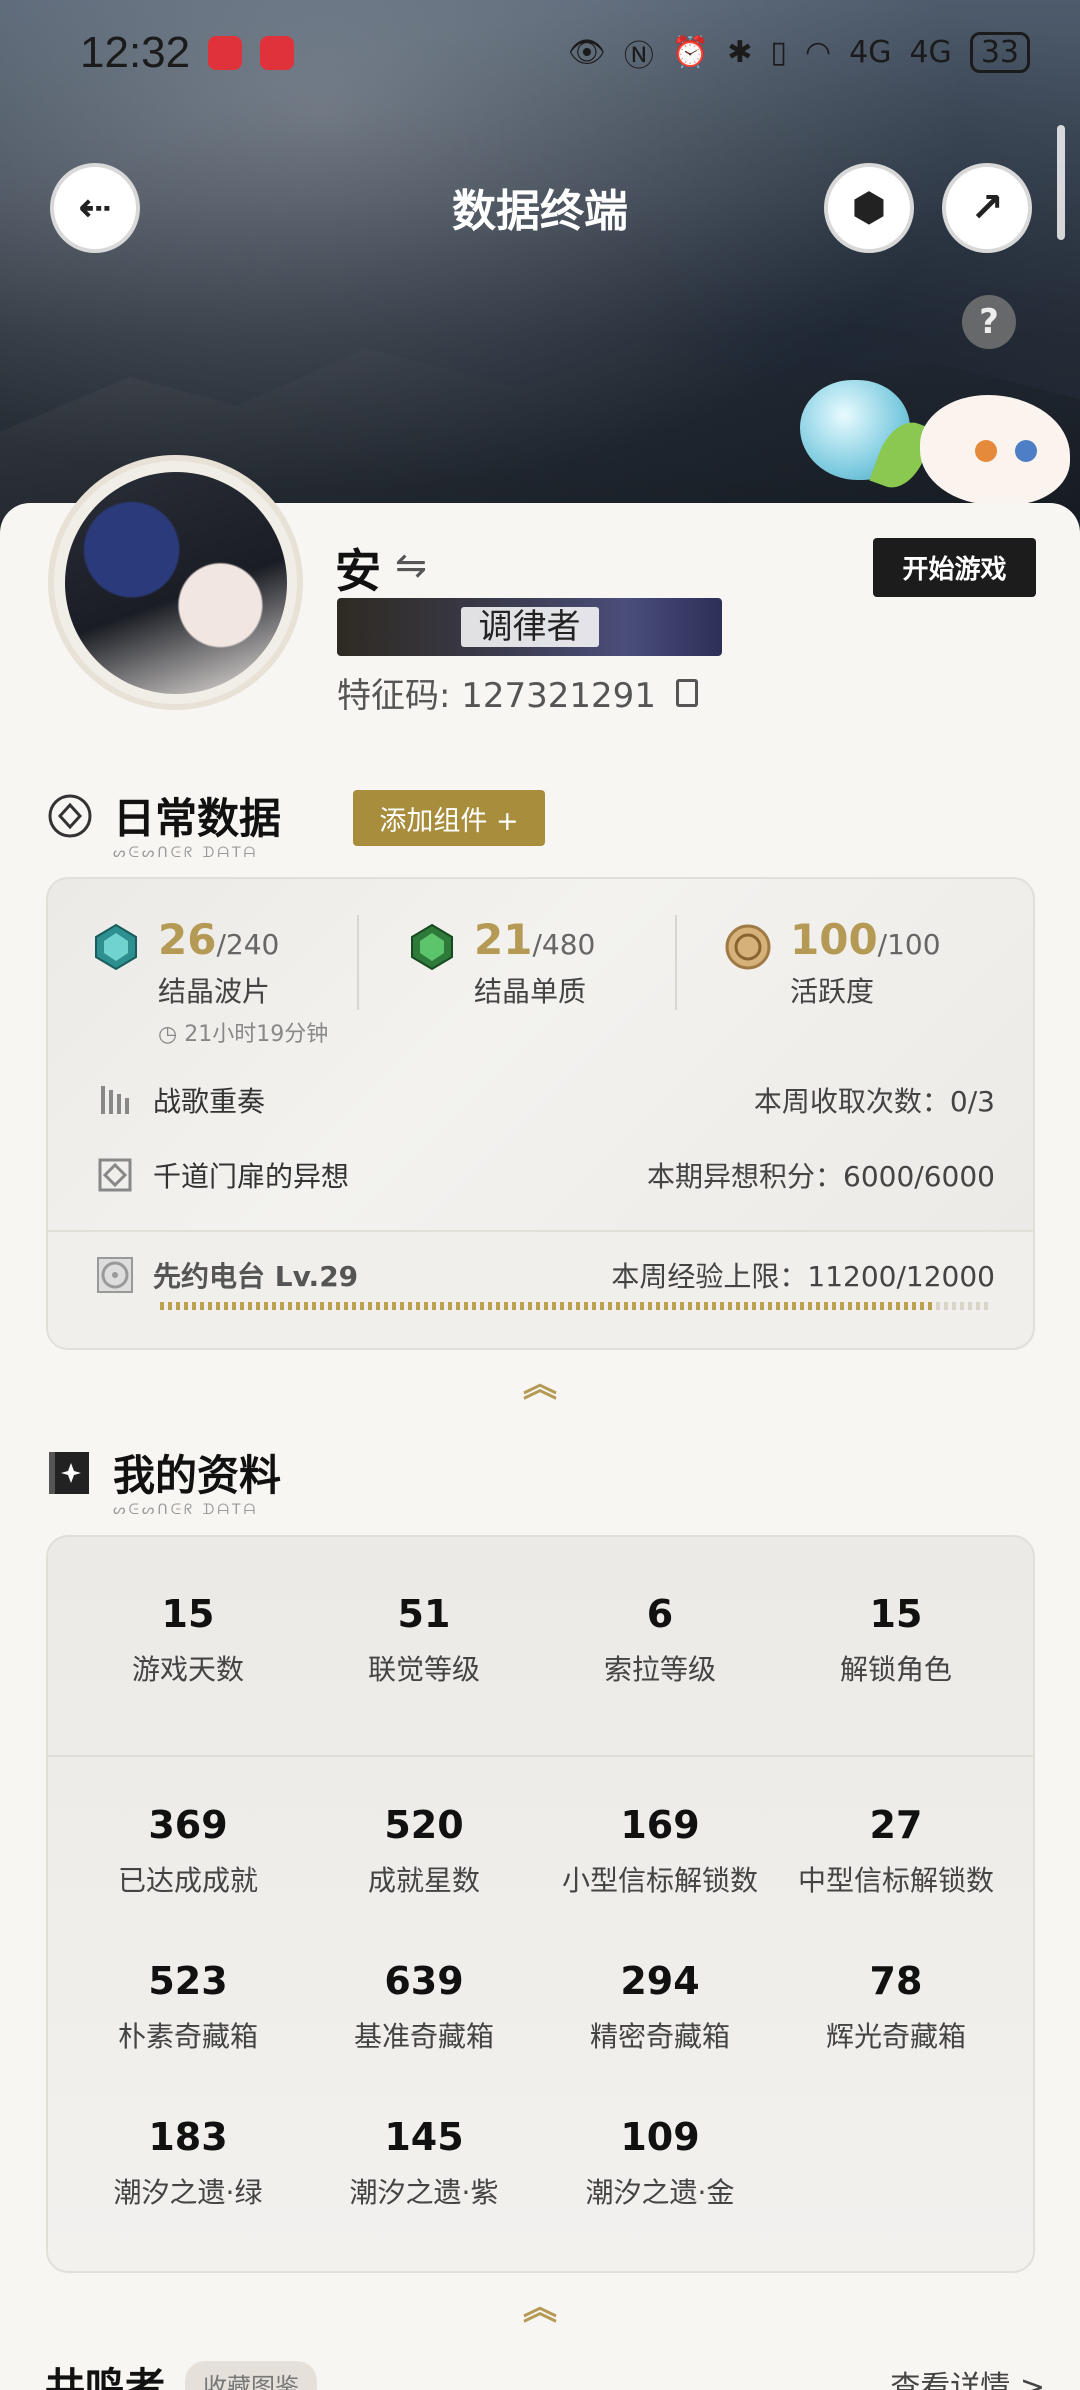  What do you see at coordinates (1026, 451) in the screenshot?
I see `mascot-eye` at bounding box center [1026, 451].